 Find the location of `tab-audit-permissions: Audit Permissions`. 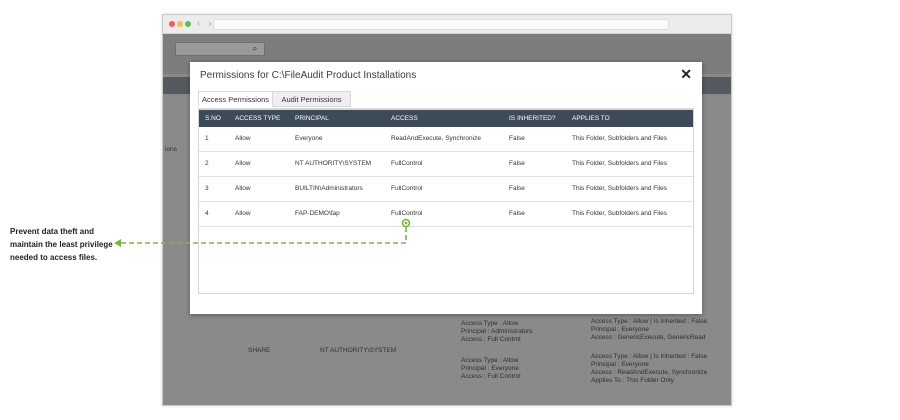

tab-audit-permissions: Audit Permissions is located at coordinates (312, 99).